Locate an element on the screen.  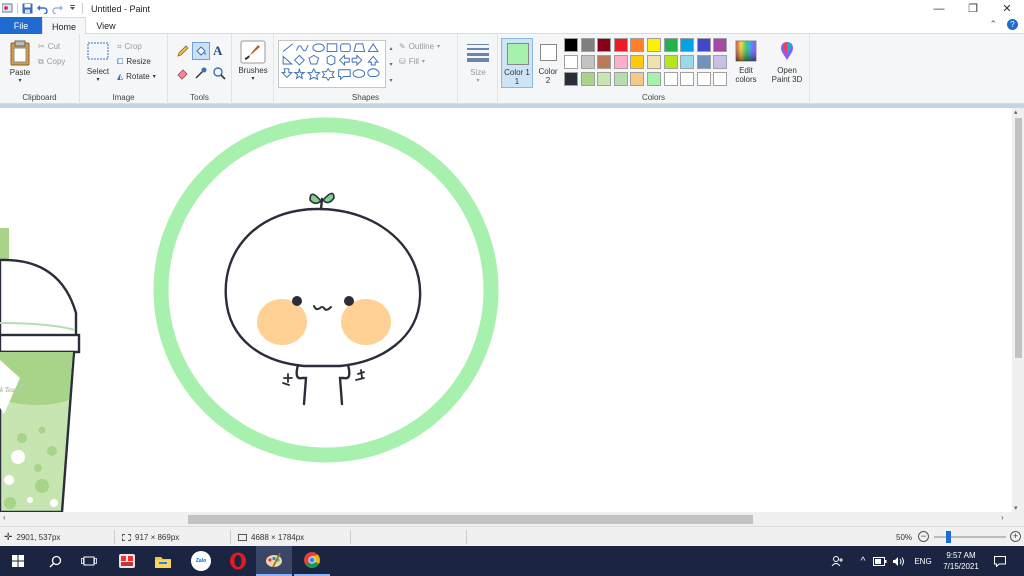
cut-button: ✂ Cut is located at coordinates (51, 46).